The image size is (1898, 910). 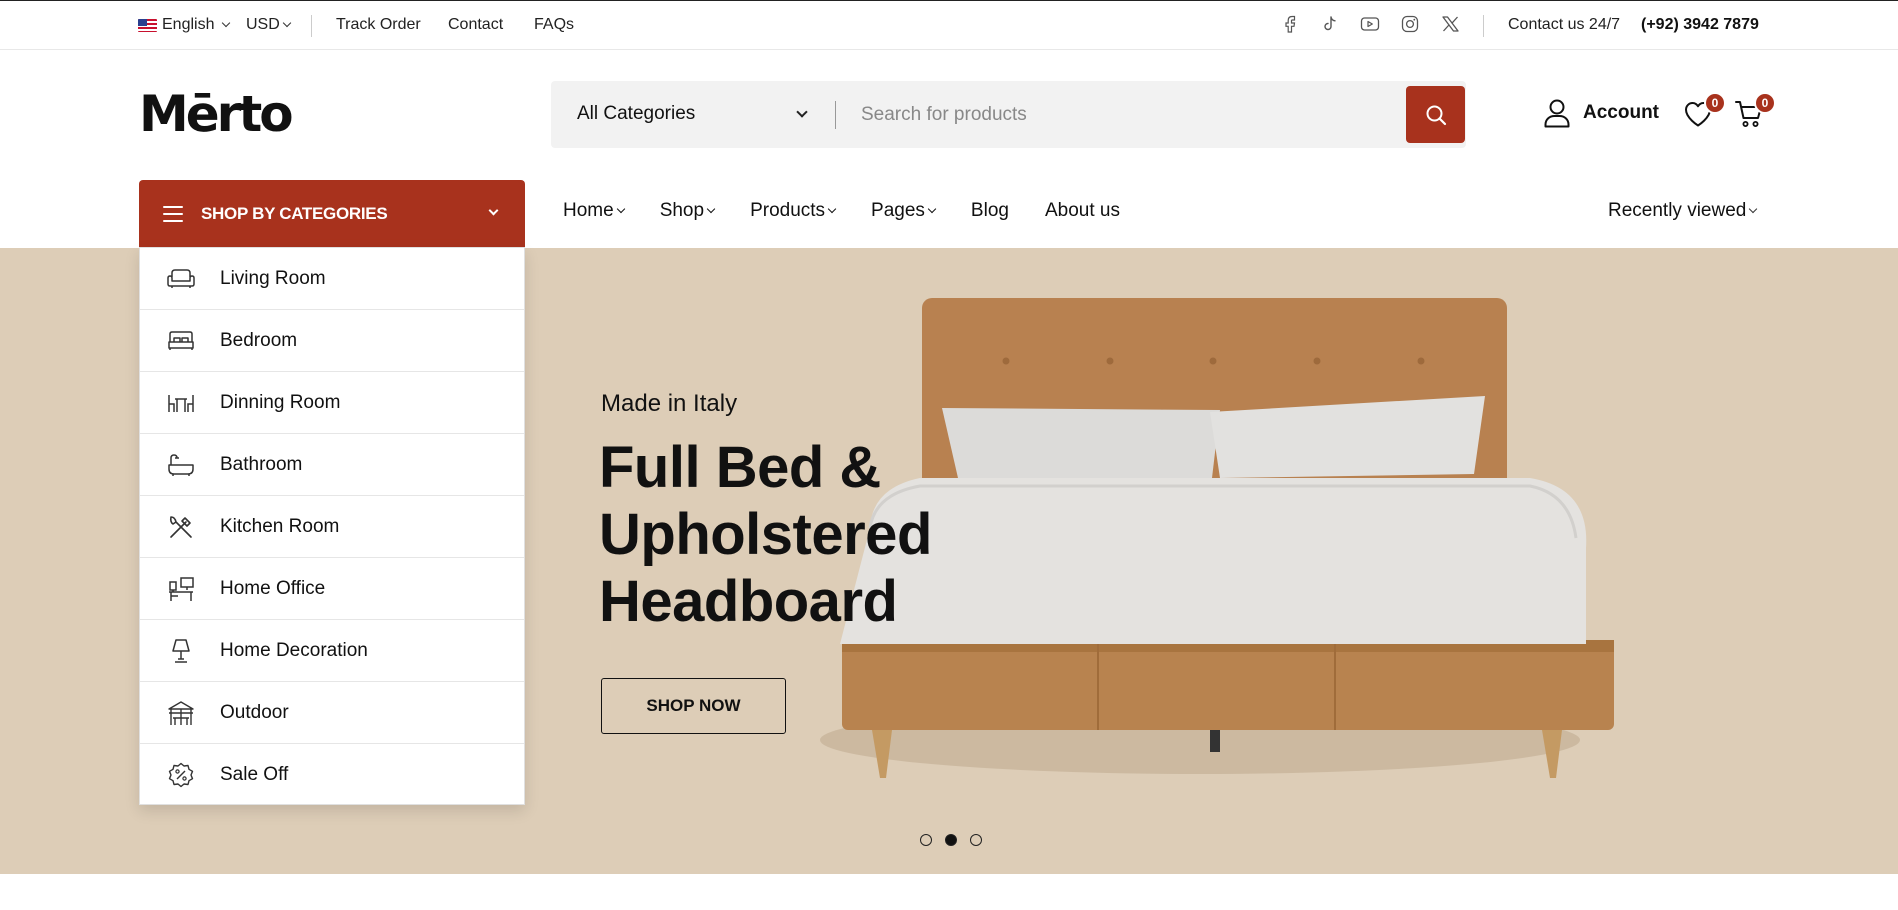 I want to click on hero-title-line: Headboard, so click(x=748, y=601).